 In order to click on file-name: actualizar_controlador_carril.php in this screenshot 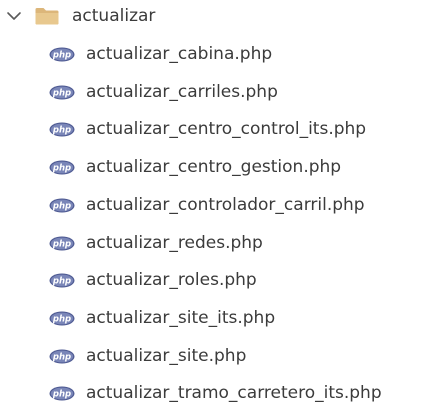, I will do `click(225, 204)`.